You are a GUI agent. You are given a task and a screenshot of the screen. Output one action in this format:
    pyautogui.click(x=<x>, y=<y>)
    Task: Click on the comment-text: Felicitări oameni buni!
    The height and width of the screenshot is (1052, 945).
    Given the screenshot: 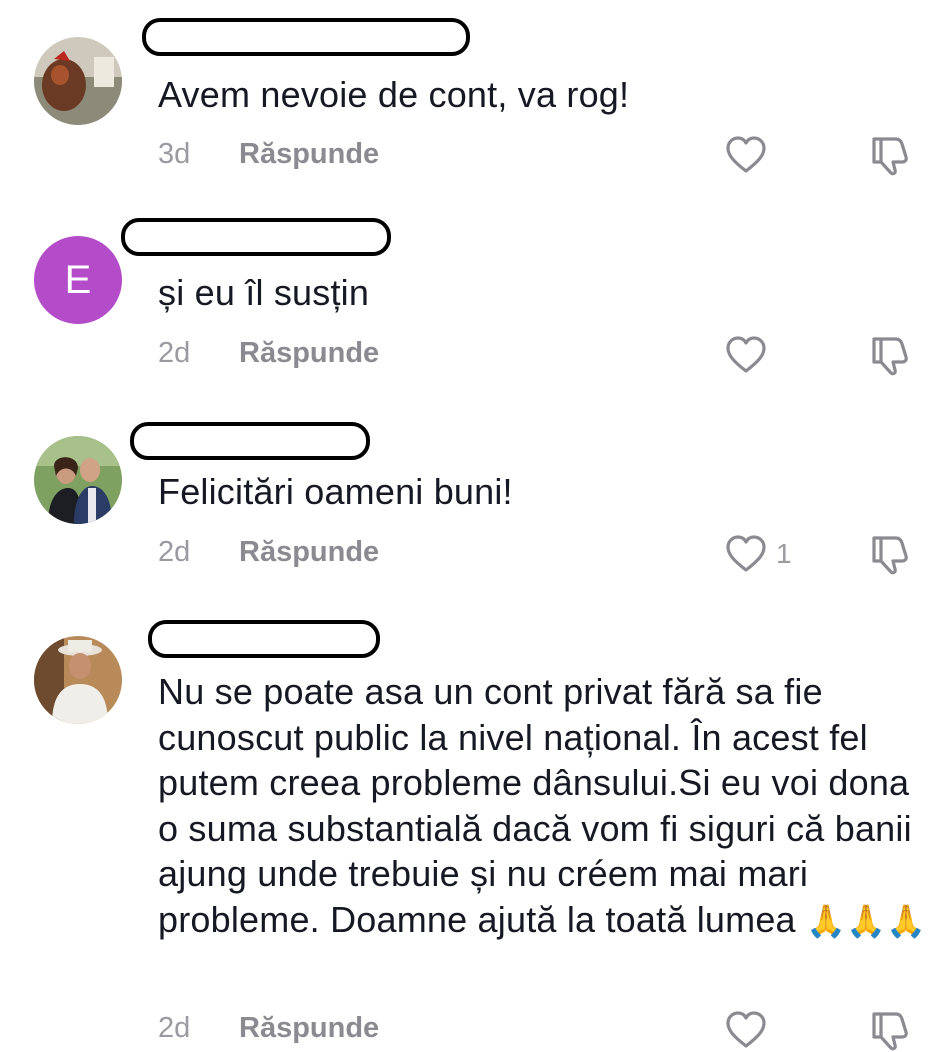 What is the action you would take?
    pyautogui.click(x=335, y=491)
    